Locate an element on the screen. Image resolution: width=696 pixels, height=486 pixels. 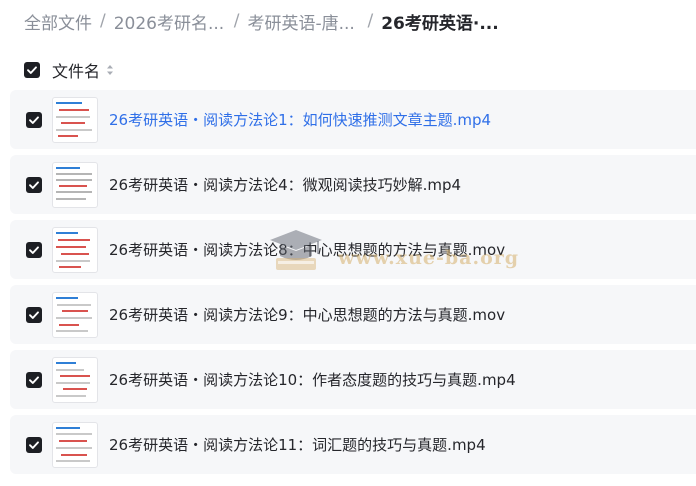
file-name: 26考研英语・阅读方法论1：如何快速推测文章主题.mp4 is located at coordinates (300, 119).